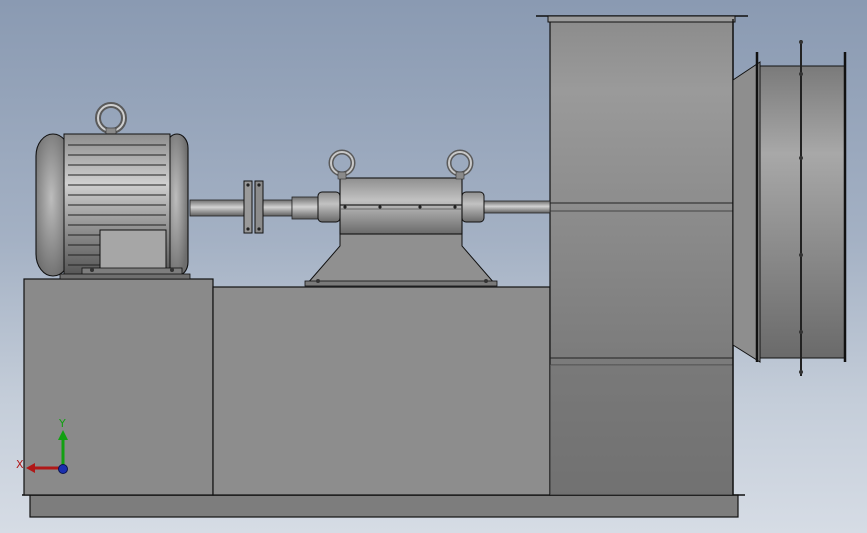  Describe the element at coordinates (384, 506) in the screenshot. I see `base-plate` at that location.